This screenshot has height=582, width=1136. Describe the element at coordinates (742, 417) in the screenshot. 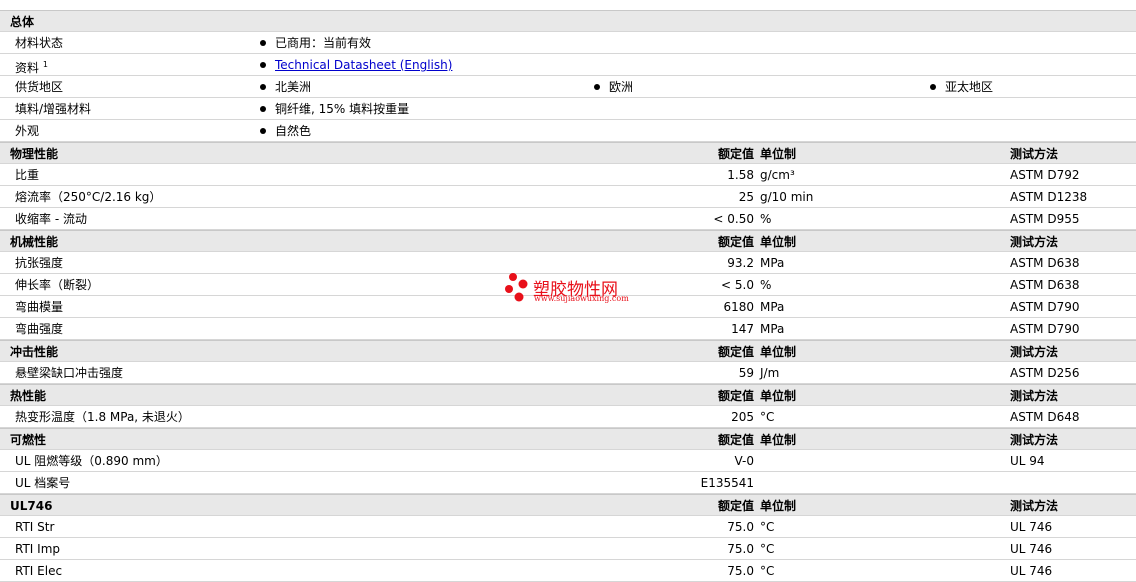

I see `property-value: 205` at that location.